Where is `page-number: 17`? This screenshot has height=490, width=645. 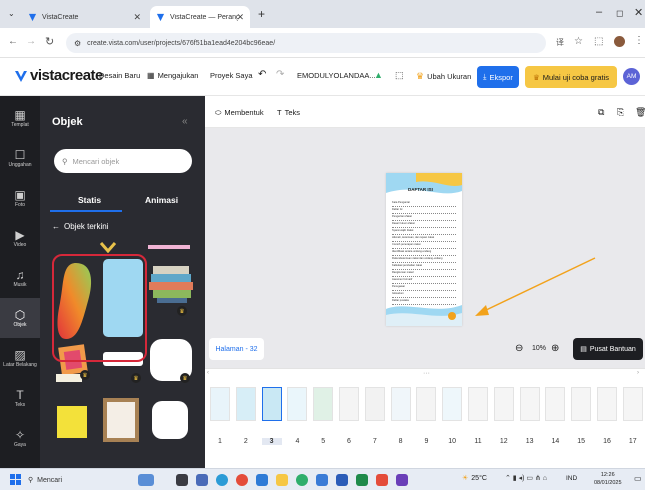 page-number: 17 is located at coordinates (633, 441).